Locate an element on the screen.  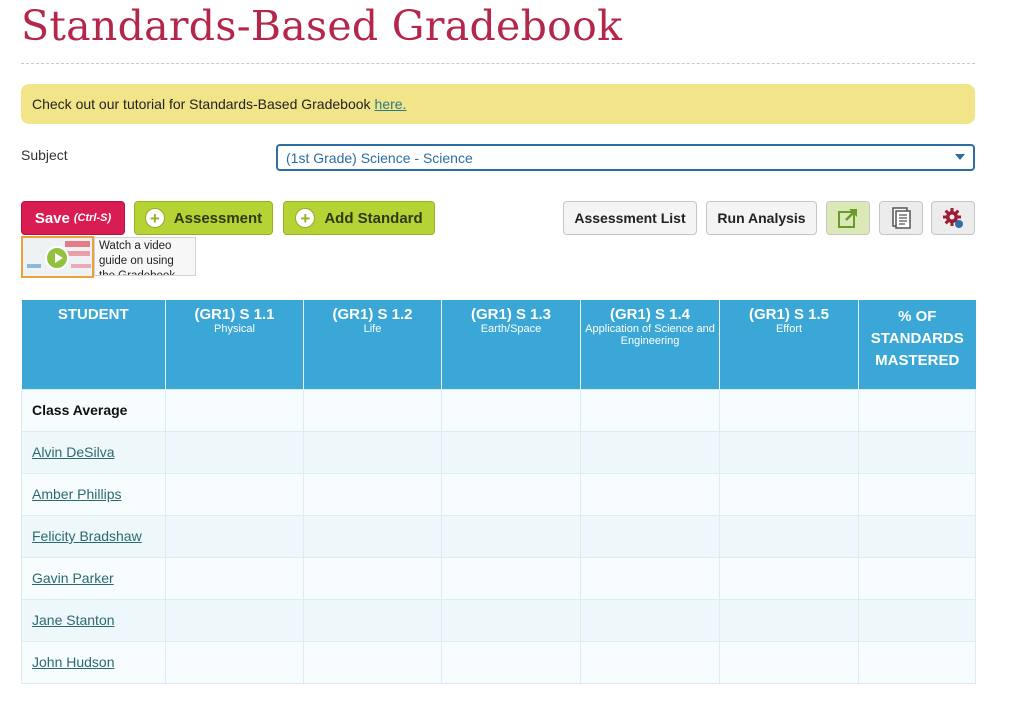
standard-name: Effort is located at coordinates (789, 329).